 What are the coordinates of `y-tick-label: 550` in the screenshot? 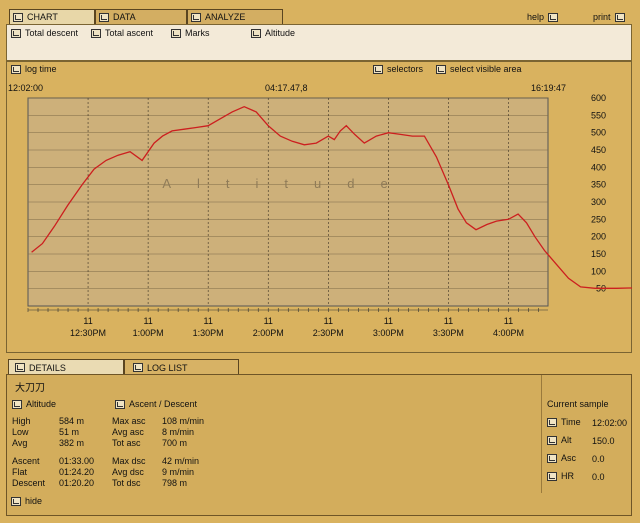 It's located at (598, 115).